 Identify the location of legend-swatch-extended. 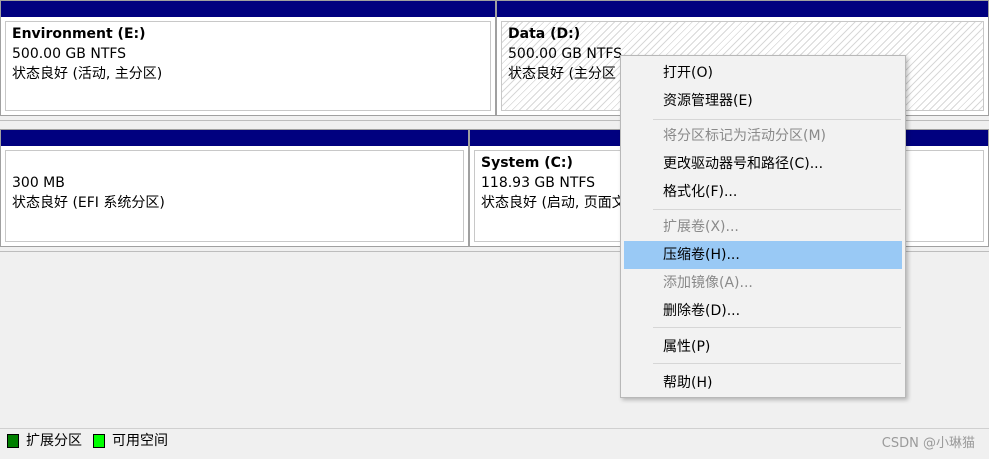
(13, 441).